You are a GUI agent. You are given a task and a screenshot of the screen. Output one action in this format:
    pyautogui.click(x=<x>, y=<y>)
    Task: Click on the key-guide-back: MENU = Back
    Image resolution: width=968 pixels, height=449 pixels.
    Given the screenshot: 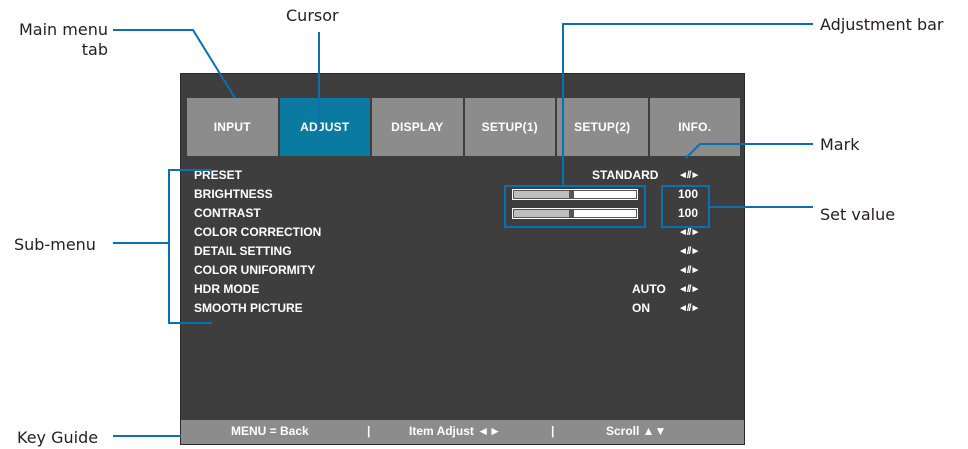 What is the action you would take?
    pyautogui.click(x=270, y=431)
    